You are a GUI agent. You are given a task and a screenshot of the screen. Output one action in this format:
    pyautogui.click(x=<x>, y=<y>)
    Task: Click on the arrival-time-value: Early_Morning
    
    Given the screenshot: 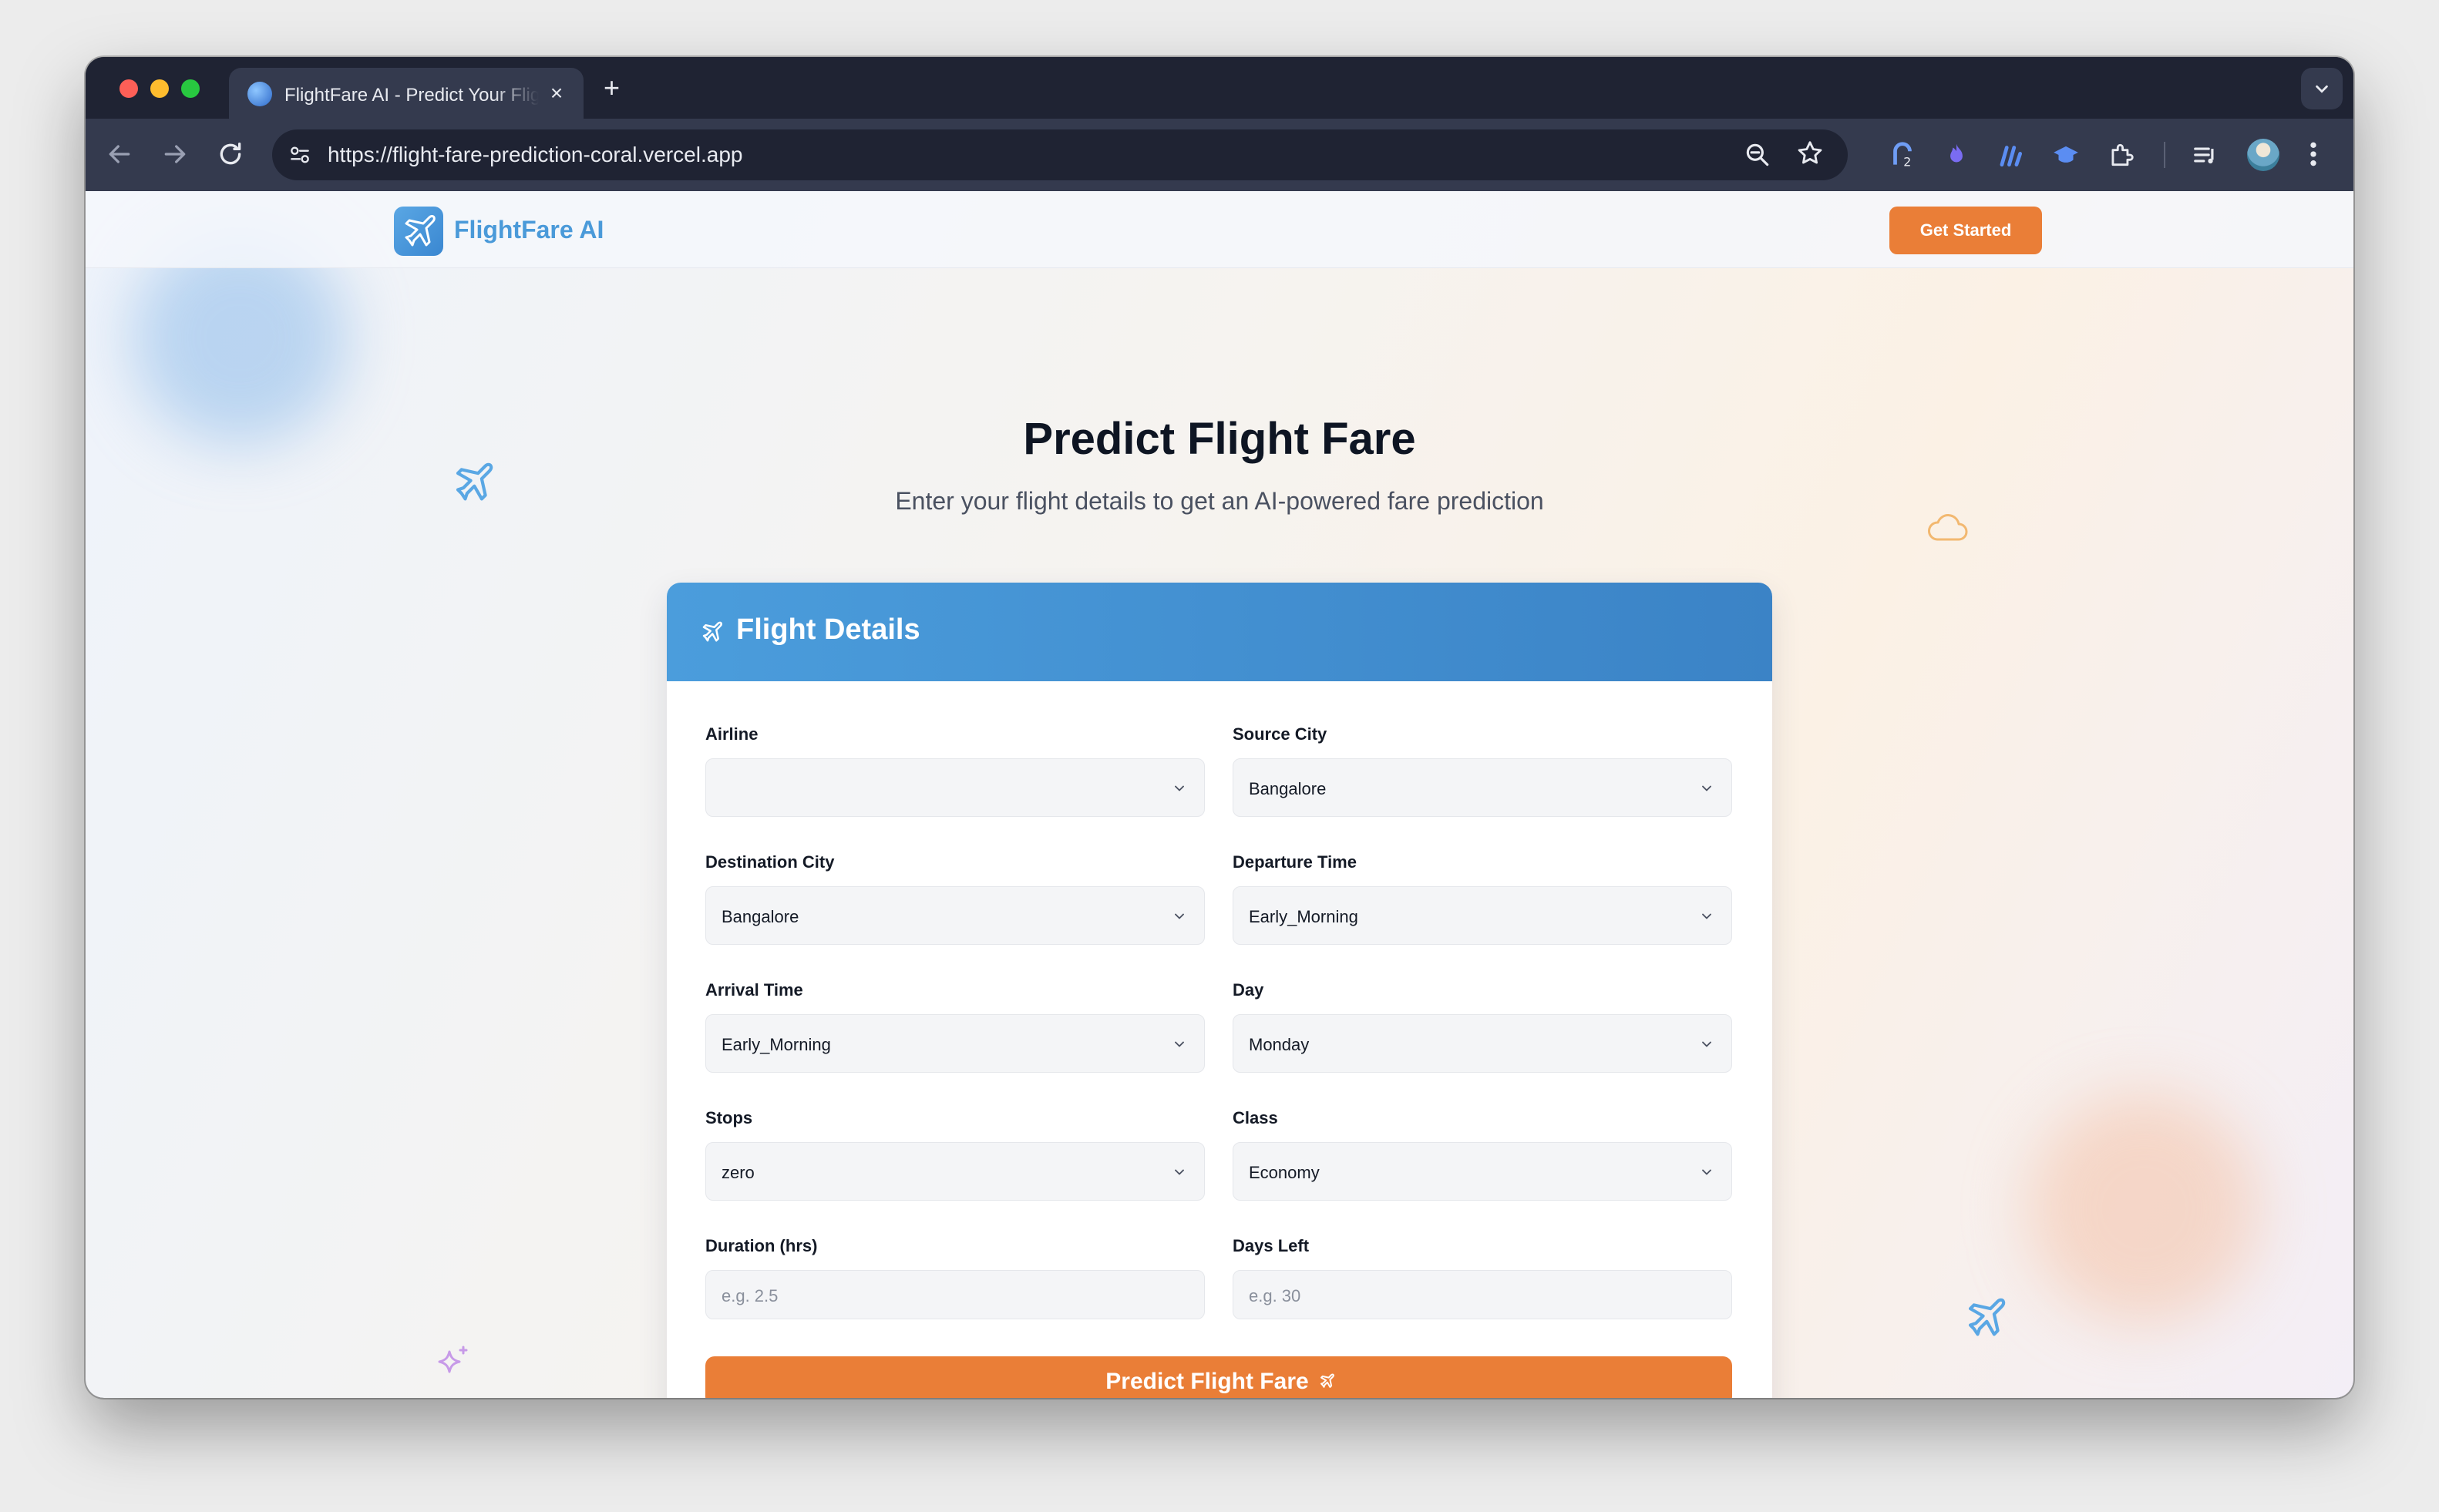 What is the action you would take?
    pyautogui.click(x=776, y=1044)
    